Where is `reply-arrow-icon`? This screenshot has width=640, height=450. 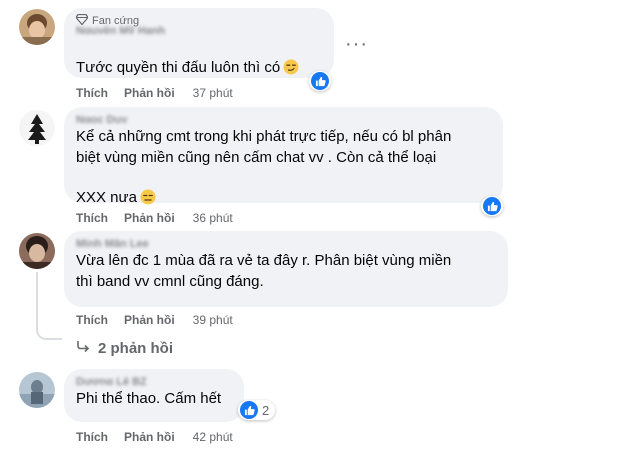
reply-arrow-icon is located at coordinates (83, 348).